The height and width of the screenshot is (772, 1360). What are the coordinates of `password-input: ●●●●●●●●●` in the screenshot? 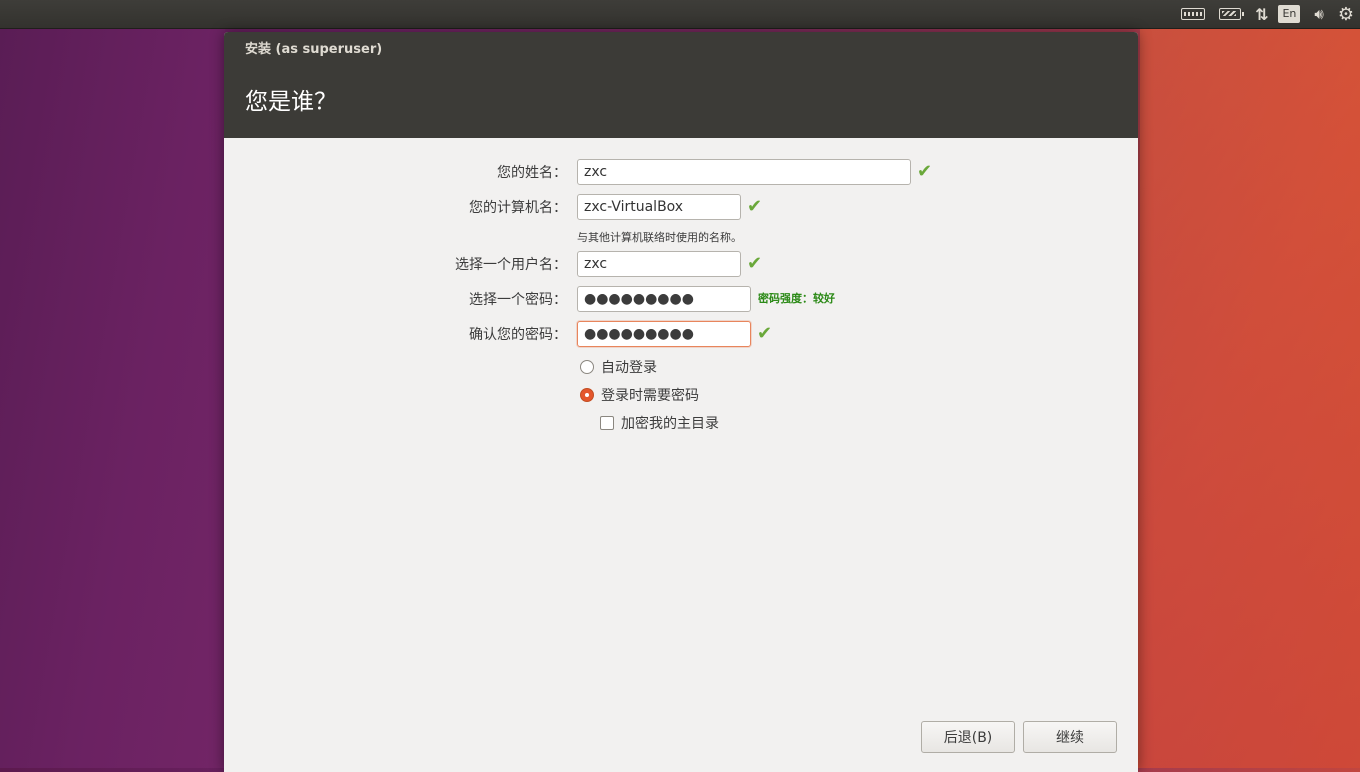 It's located at (664, 299).